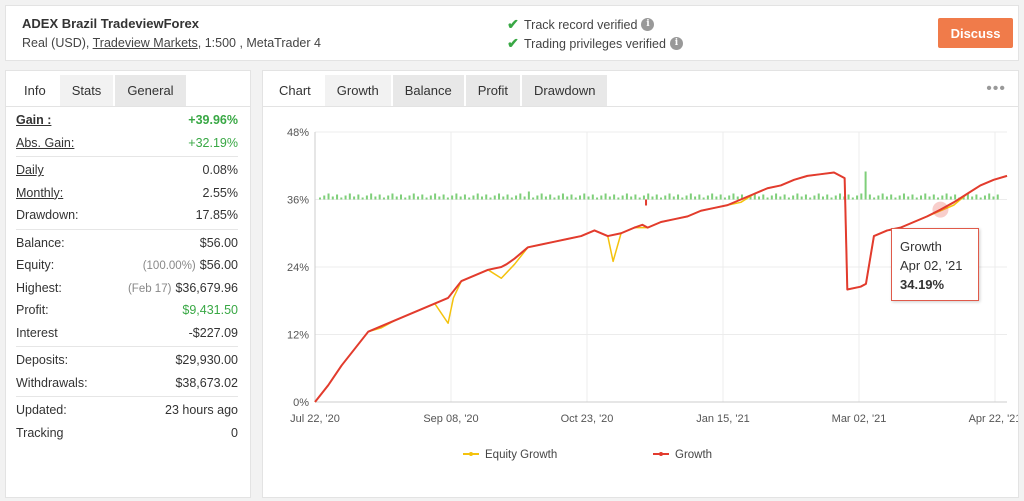 Image resolution: width=1024 pixels, height=501 pixels. What do you see at coordinates (581, 24) in the screenshot?
I see `verification-label: Track record verified` at bounding box center [581, 24].